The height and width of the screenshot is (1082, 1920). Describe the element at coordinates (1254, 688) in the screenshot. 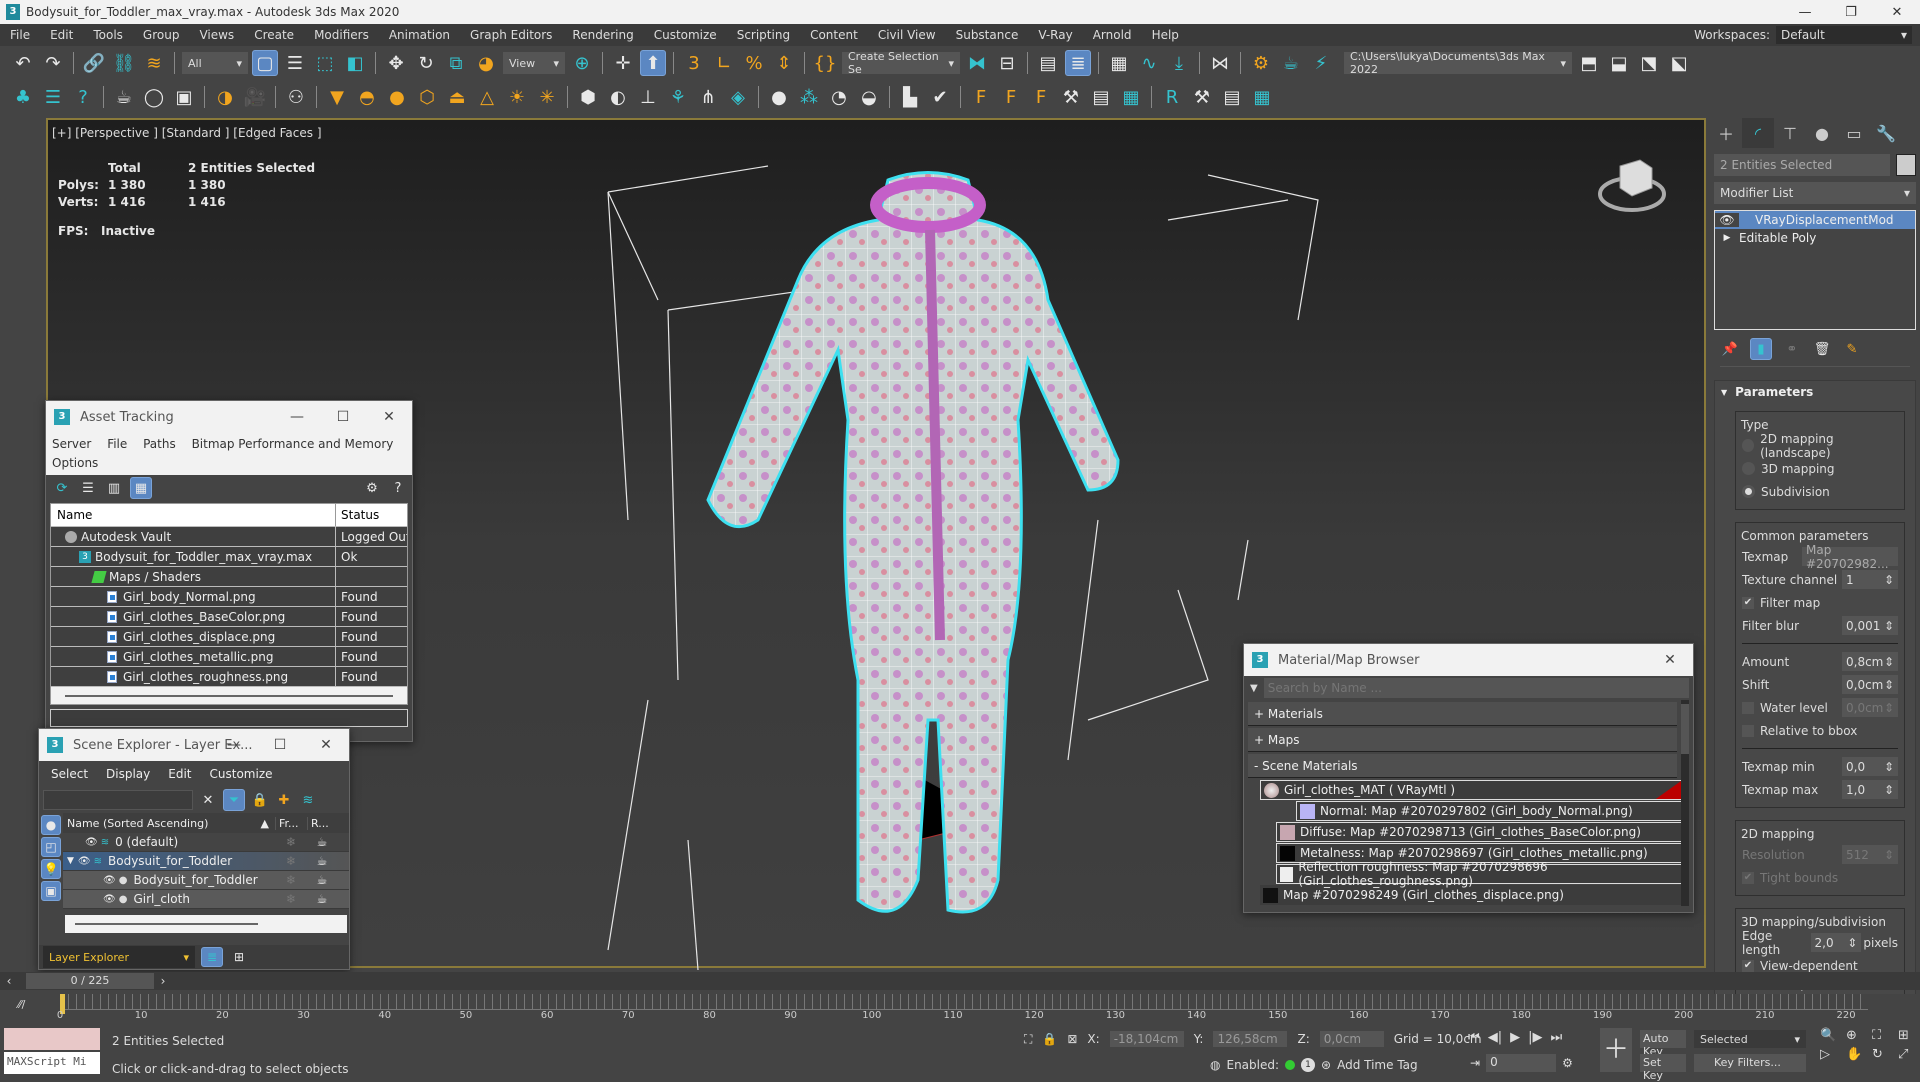

I see `options-menu-icon: ▼` at that location.